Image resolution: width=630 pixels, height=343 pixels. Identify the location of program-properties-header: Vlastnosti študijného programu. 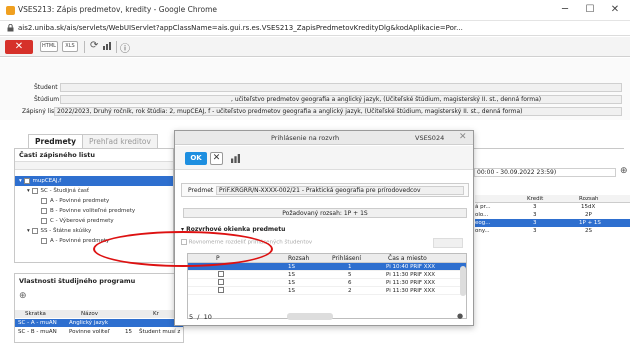
(77, 281).